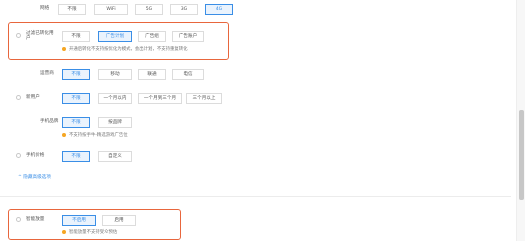 This screenshot has width=525, height=241. What do you see at coordinates (79, 220) in the screenshot?
I see `smart-release-option-disabled: 不启用` at bounding box center [79, 220].